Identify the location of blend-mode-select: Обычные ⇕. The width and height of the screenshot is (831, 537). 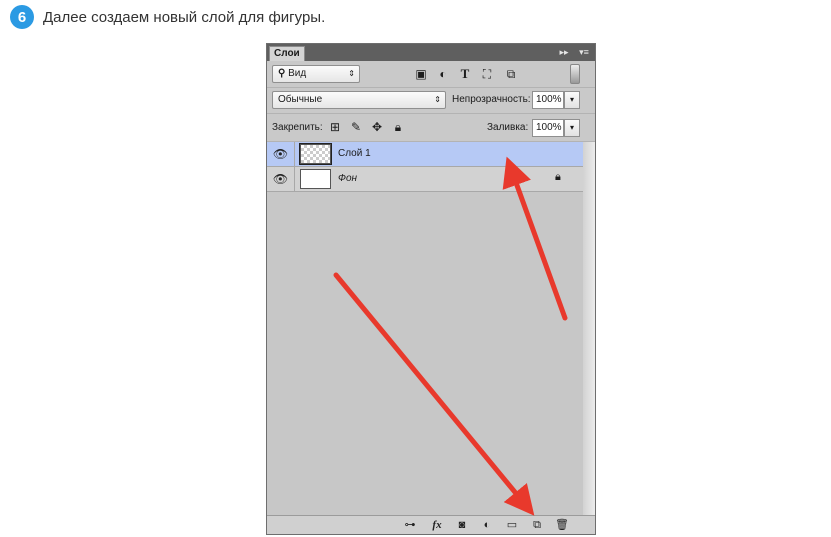
(359, 100).